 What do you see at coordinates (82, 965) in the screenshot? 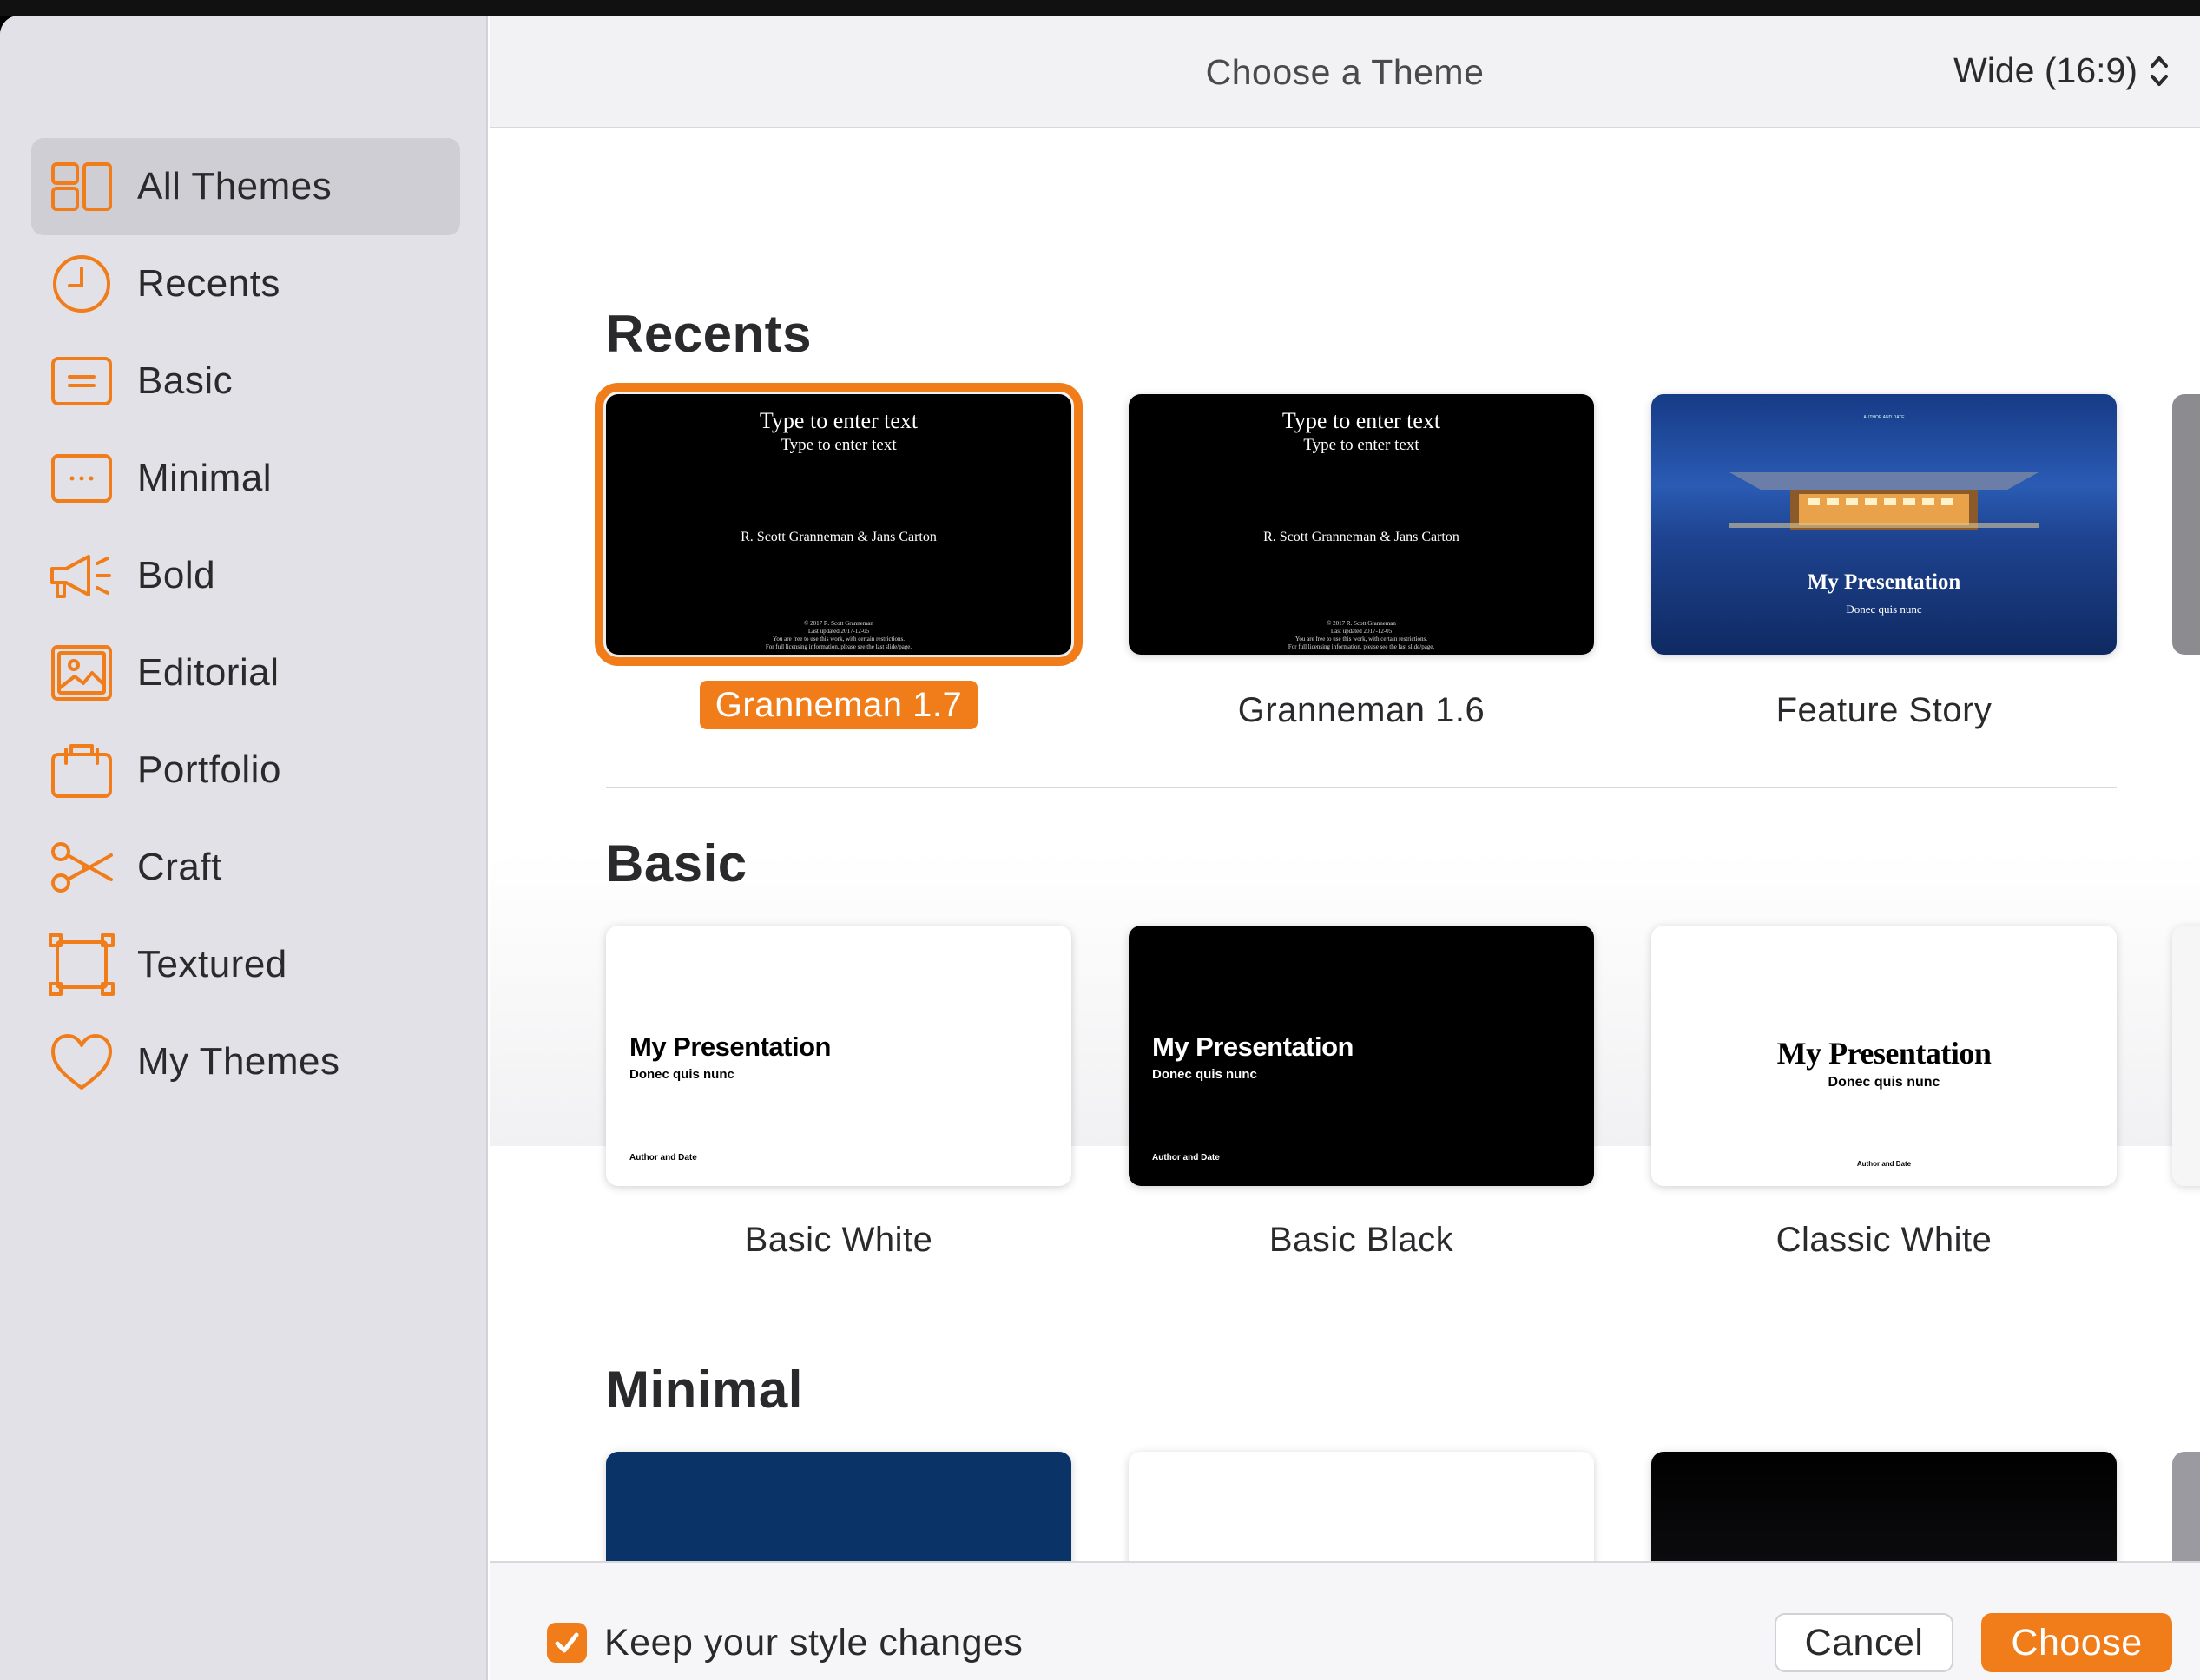
I see `textured-frame-icon` at bounding box center [82, 965].